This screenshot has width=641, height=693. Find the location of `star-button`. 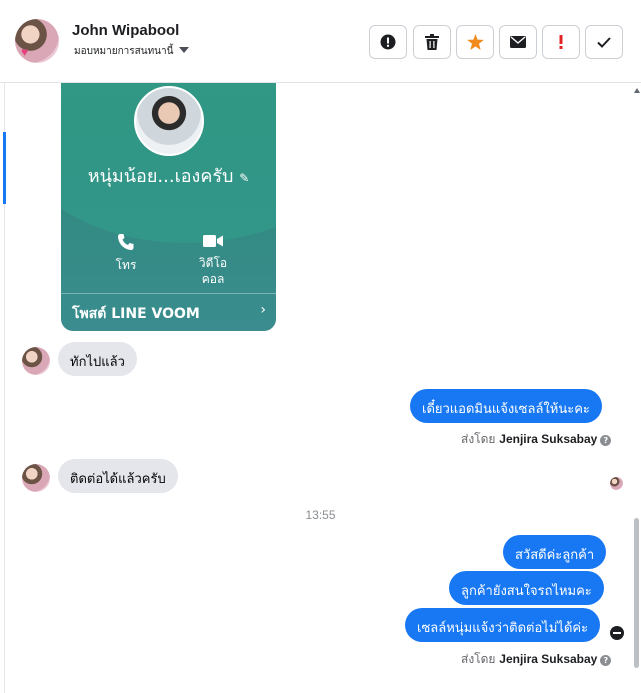

star-button is located at coordinates (475, 42).